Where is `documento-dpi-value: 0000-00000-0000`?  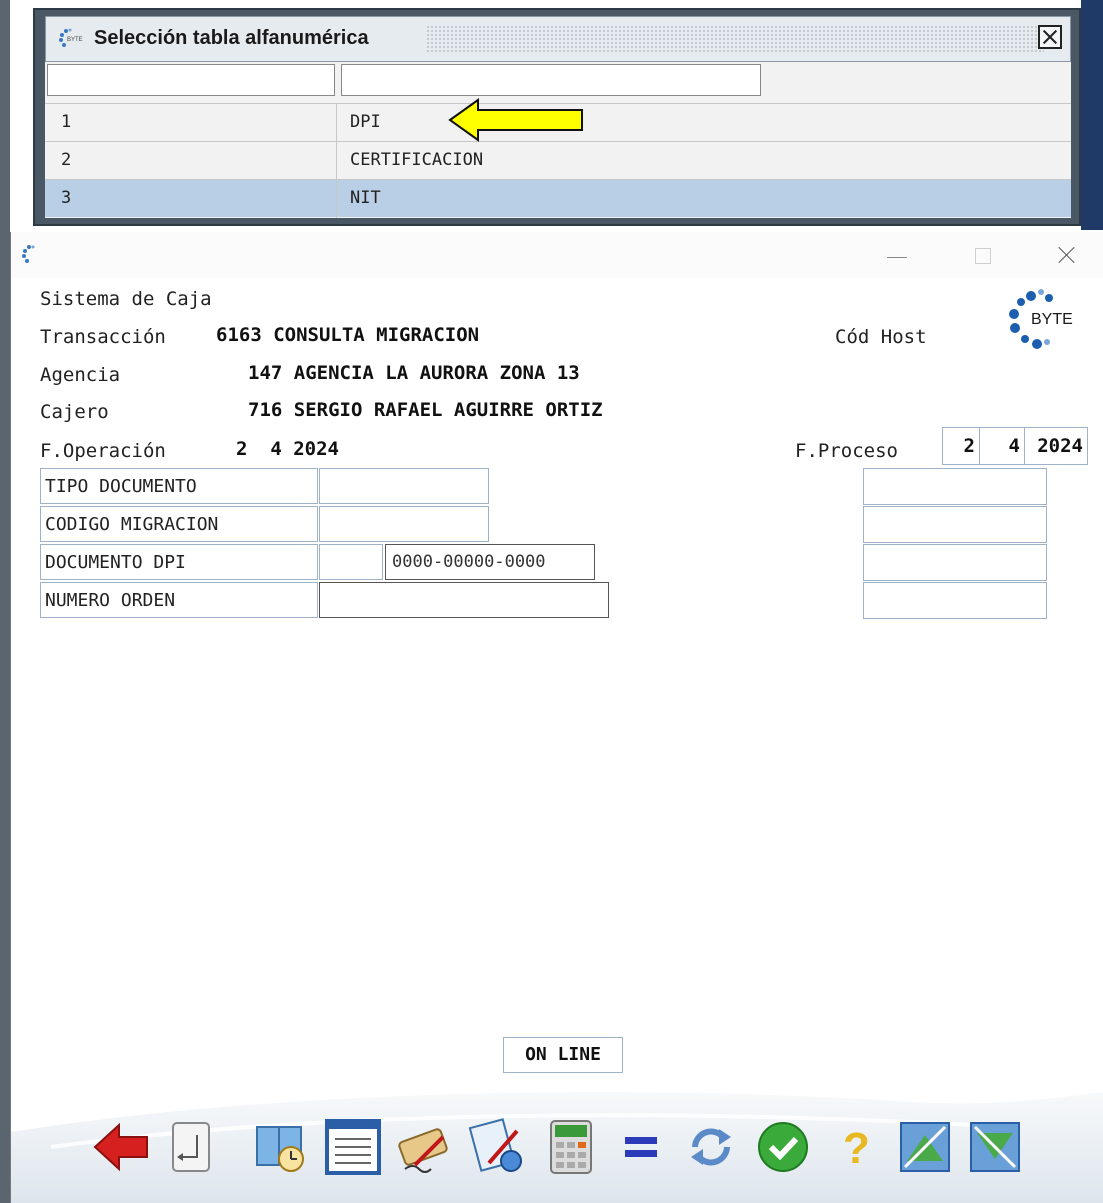 documento-dpi-value: 0000-00000-0000 is located at coordinates (469, 562).